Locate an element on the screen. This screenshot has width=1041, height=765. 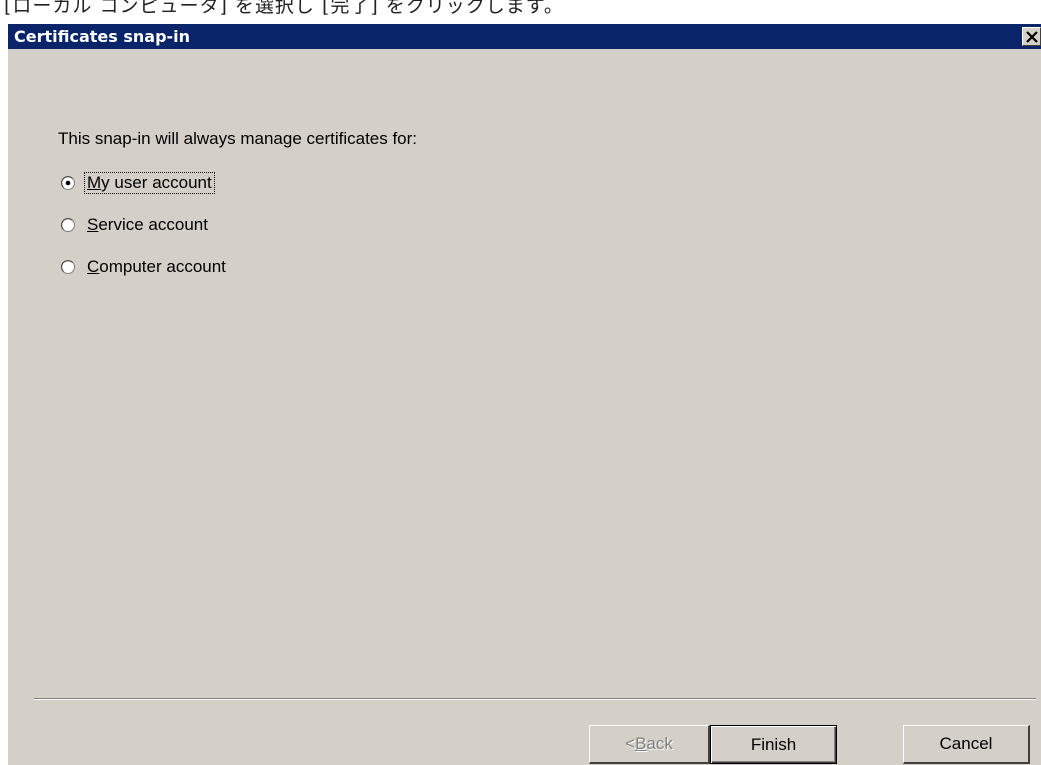
radio-label-my-user-account: My user account is located at coordinates (149, 183).